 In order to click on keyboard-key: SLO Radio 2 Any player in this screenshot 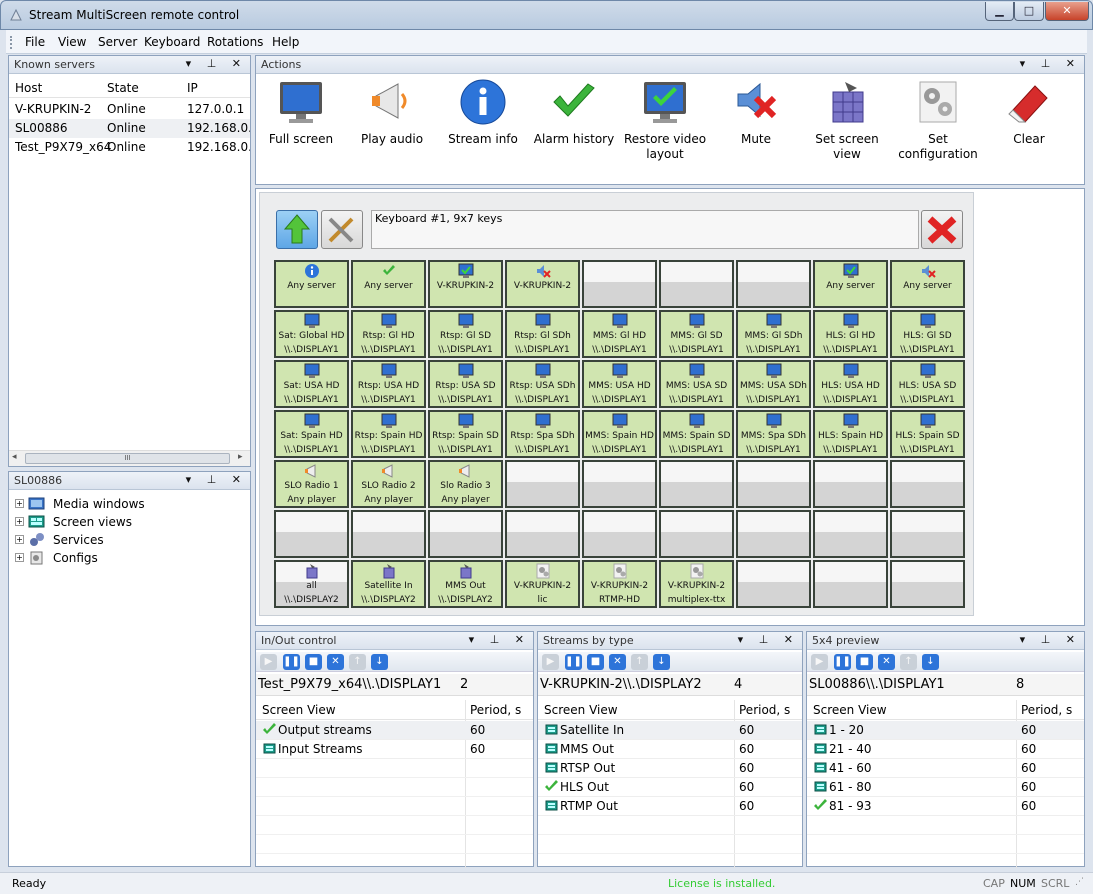, I will do `click(388, 484)`.